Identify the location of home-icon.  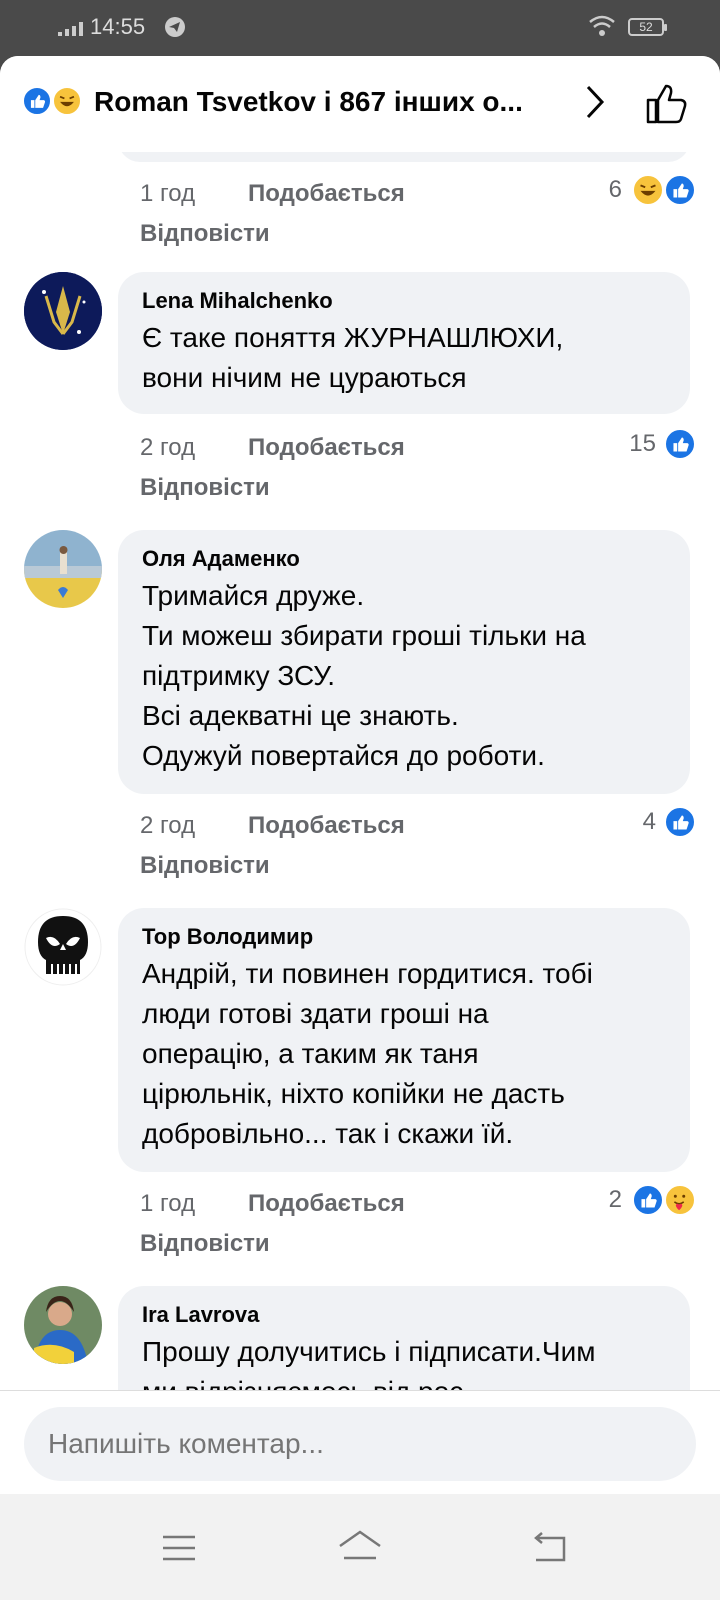
(360, 1546).